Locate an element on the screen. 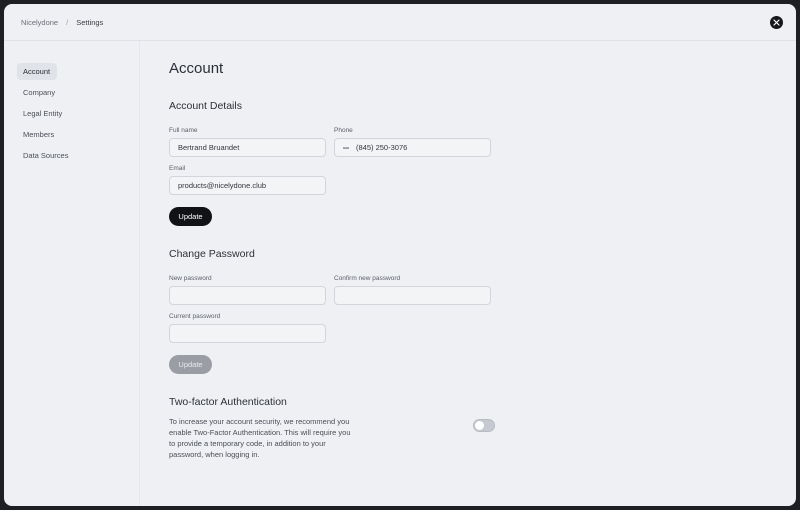 The image size is (800, 510). two-factor-heading: Two-factor Authentication is located at coordinates (228, 402).